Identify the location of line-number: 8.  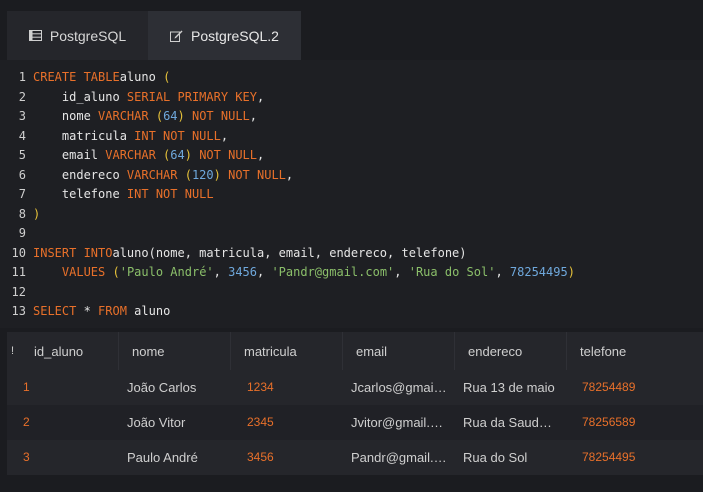
(22, 213).